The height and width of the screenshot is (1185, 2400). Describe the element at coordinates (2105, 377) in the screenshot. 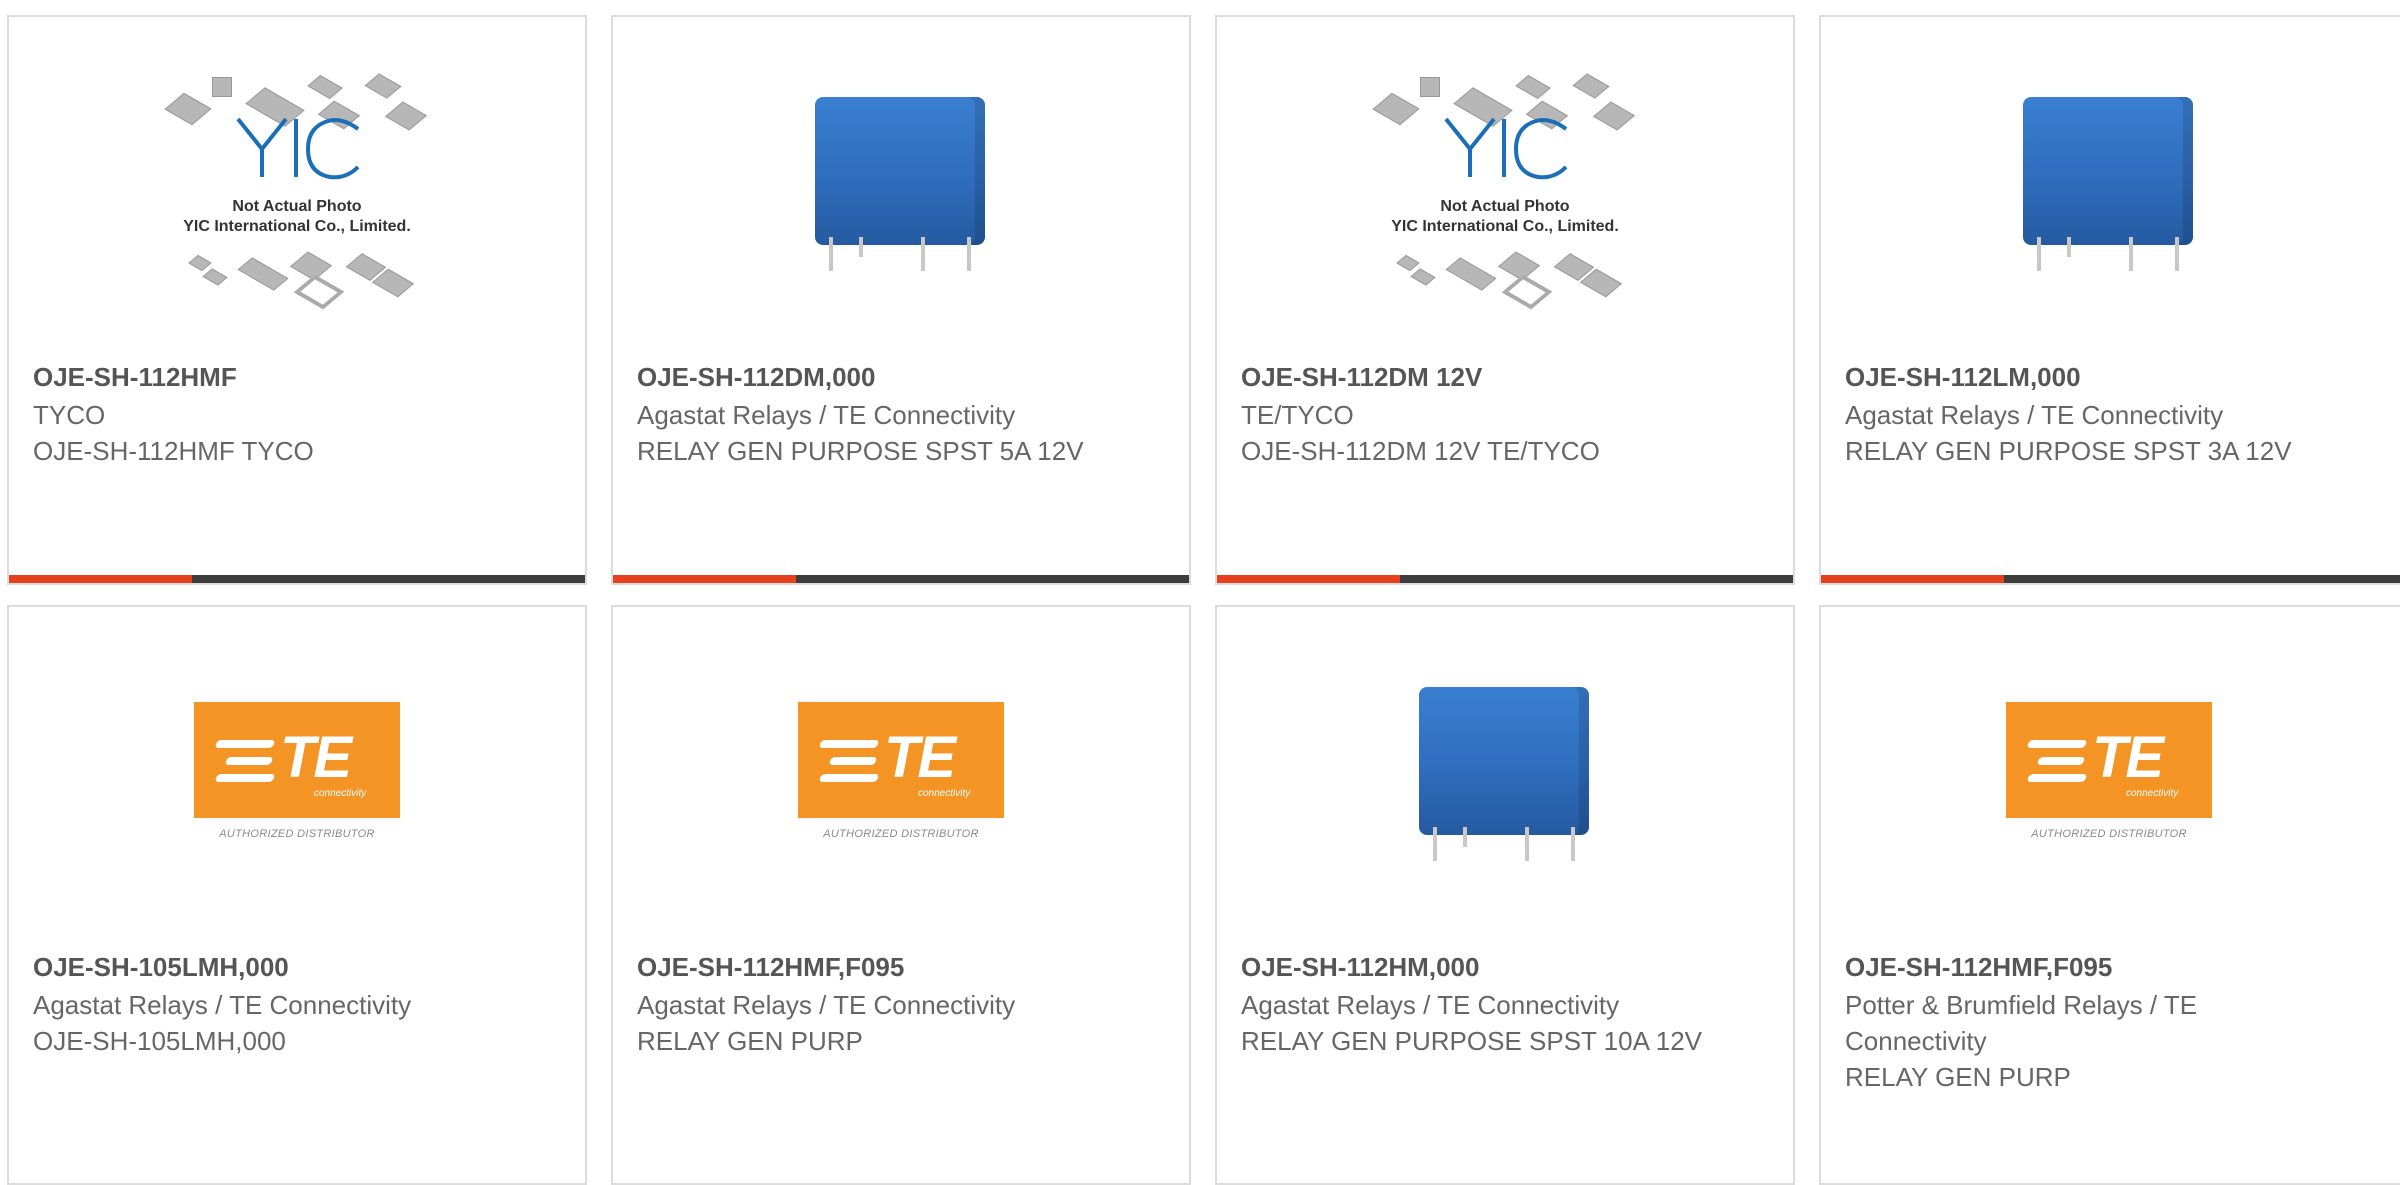

I see `part-number: OJE-SH-112LM,000` at that location.